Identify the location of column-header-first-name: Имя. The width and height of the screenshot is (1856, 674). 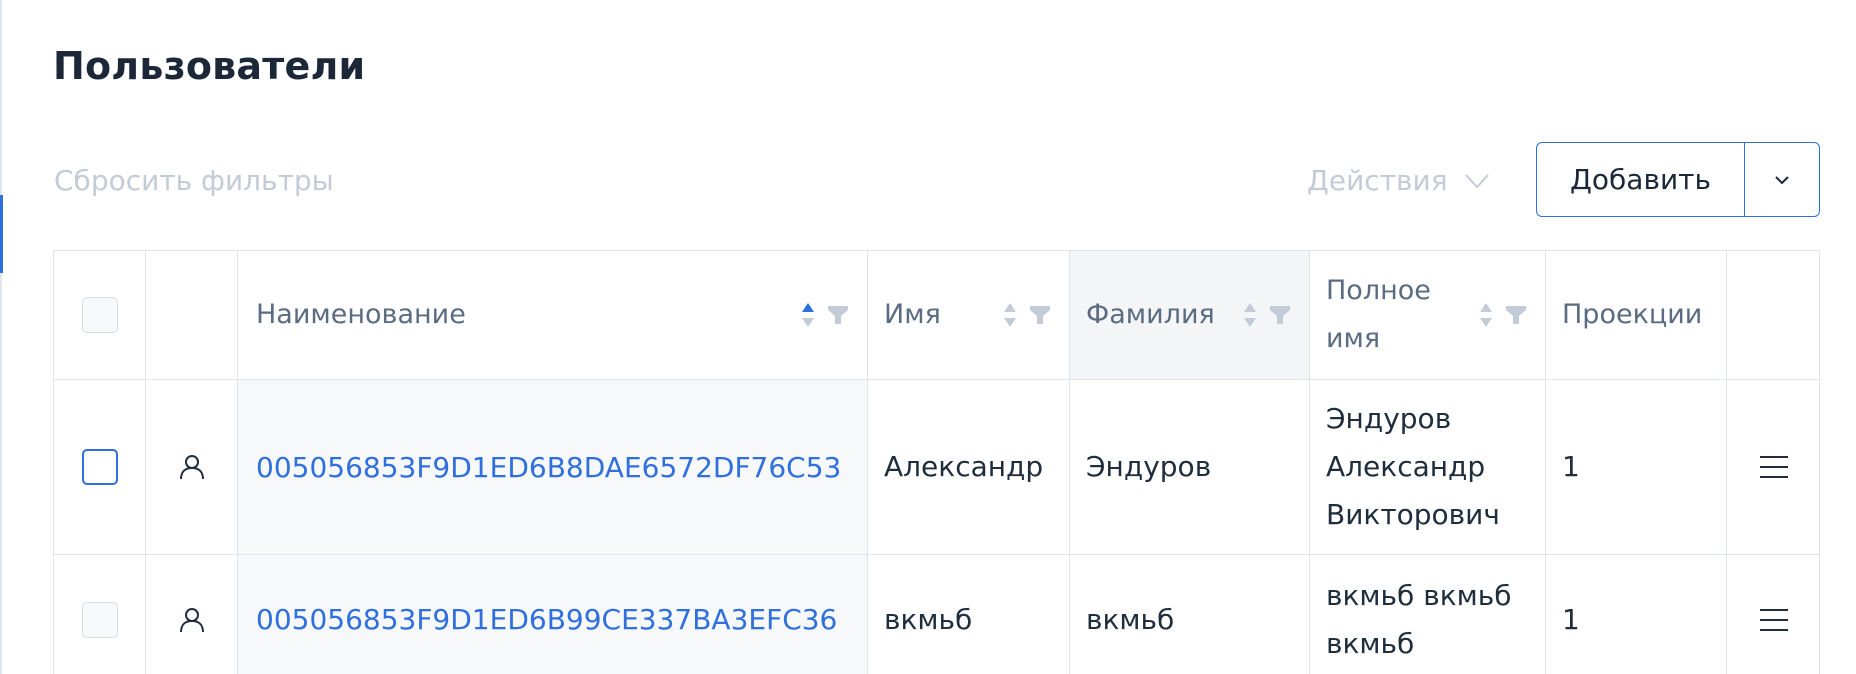
(969, 315).